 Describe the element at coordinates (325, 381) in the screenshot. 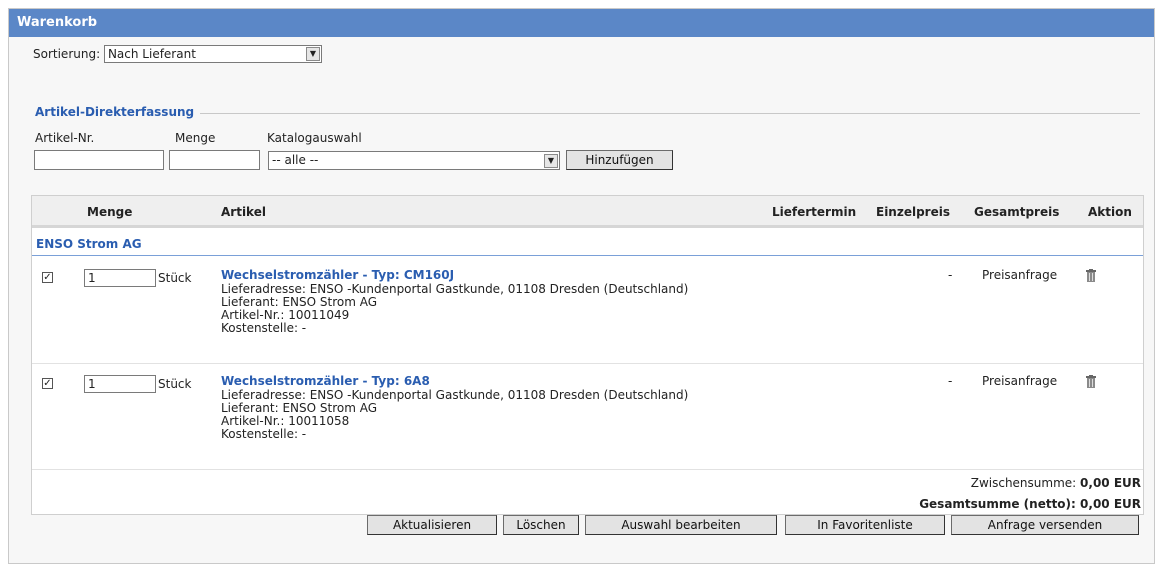

I see `article-link: Wechselstromzähler - Typ: 6A8` at that location.